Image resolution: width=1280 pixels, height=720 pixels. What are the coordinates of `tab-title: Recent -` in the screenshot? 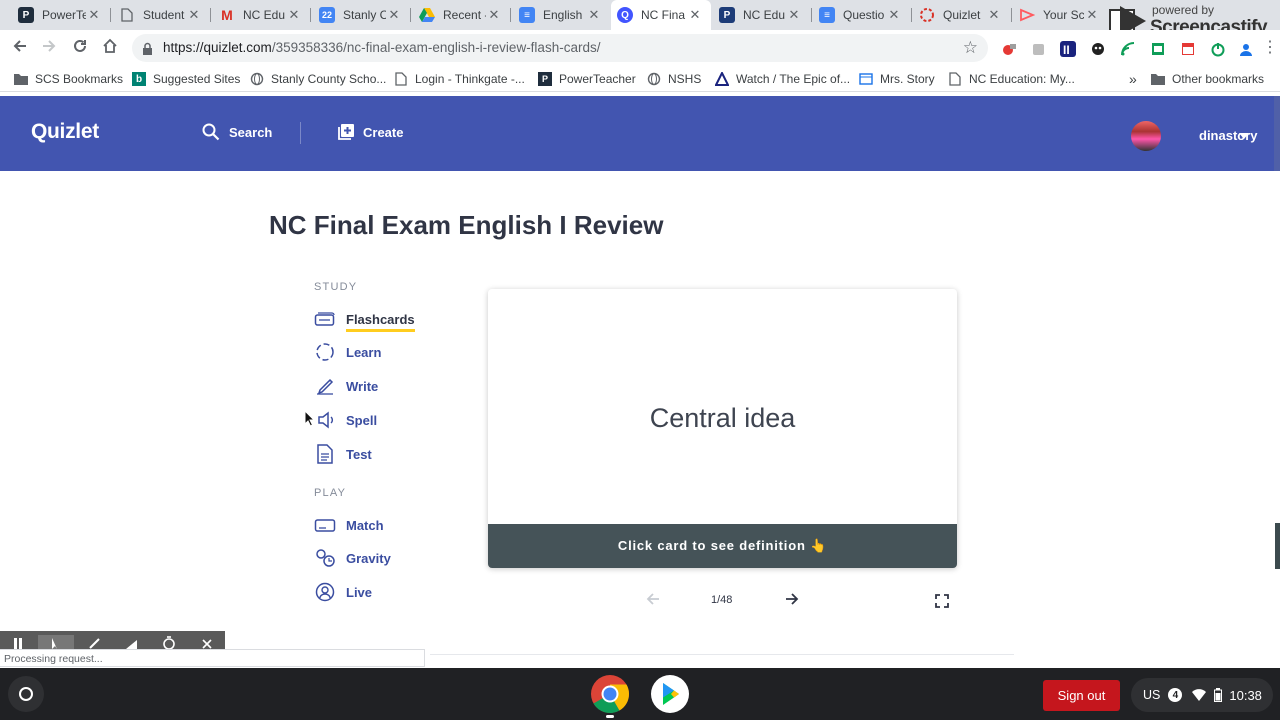 It's located at (464, 15).